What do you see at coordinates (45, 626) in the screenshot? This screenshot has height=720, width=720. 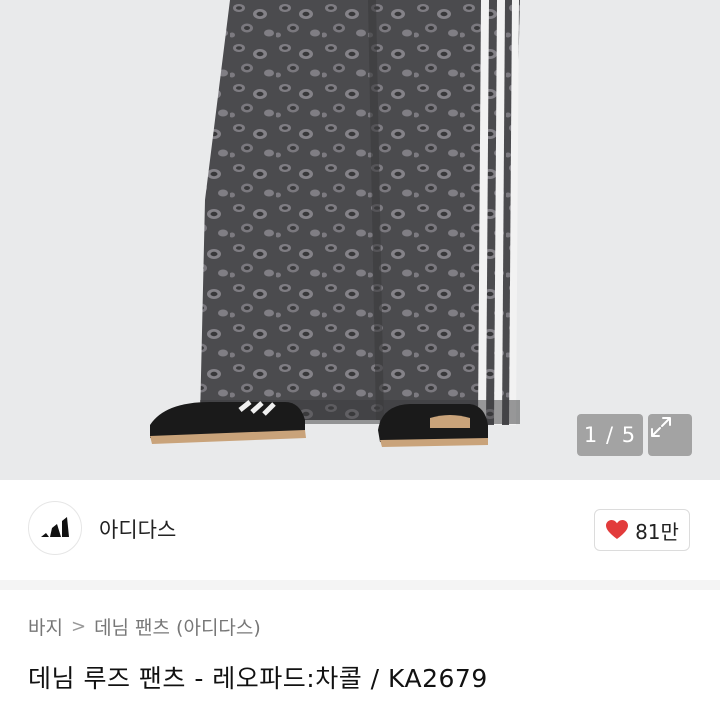 I see `breadcrumb-item-pants: 바지` at bounding box center [45, 626].